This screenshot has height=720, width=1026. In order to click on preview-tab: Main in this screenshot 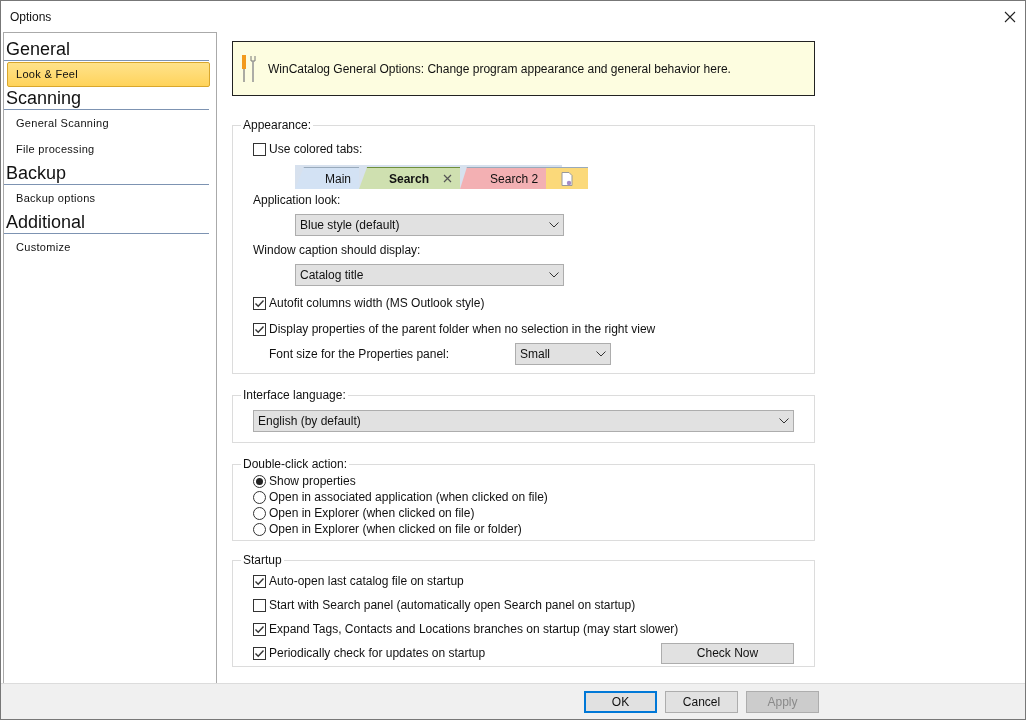, I will do `click(327, 178)`.